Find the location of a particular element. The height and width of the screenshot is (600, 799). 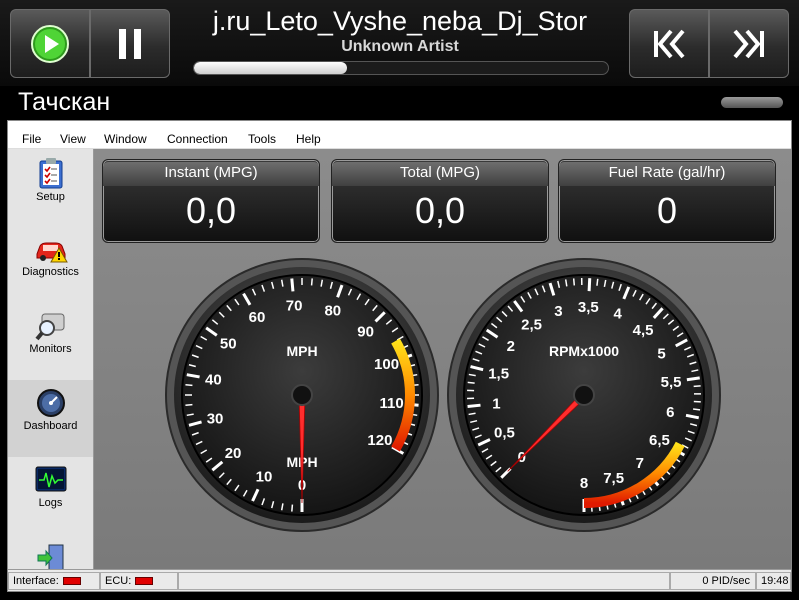

gauge-tick-label: 50 is located at coordinates (228, 343).